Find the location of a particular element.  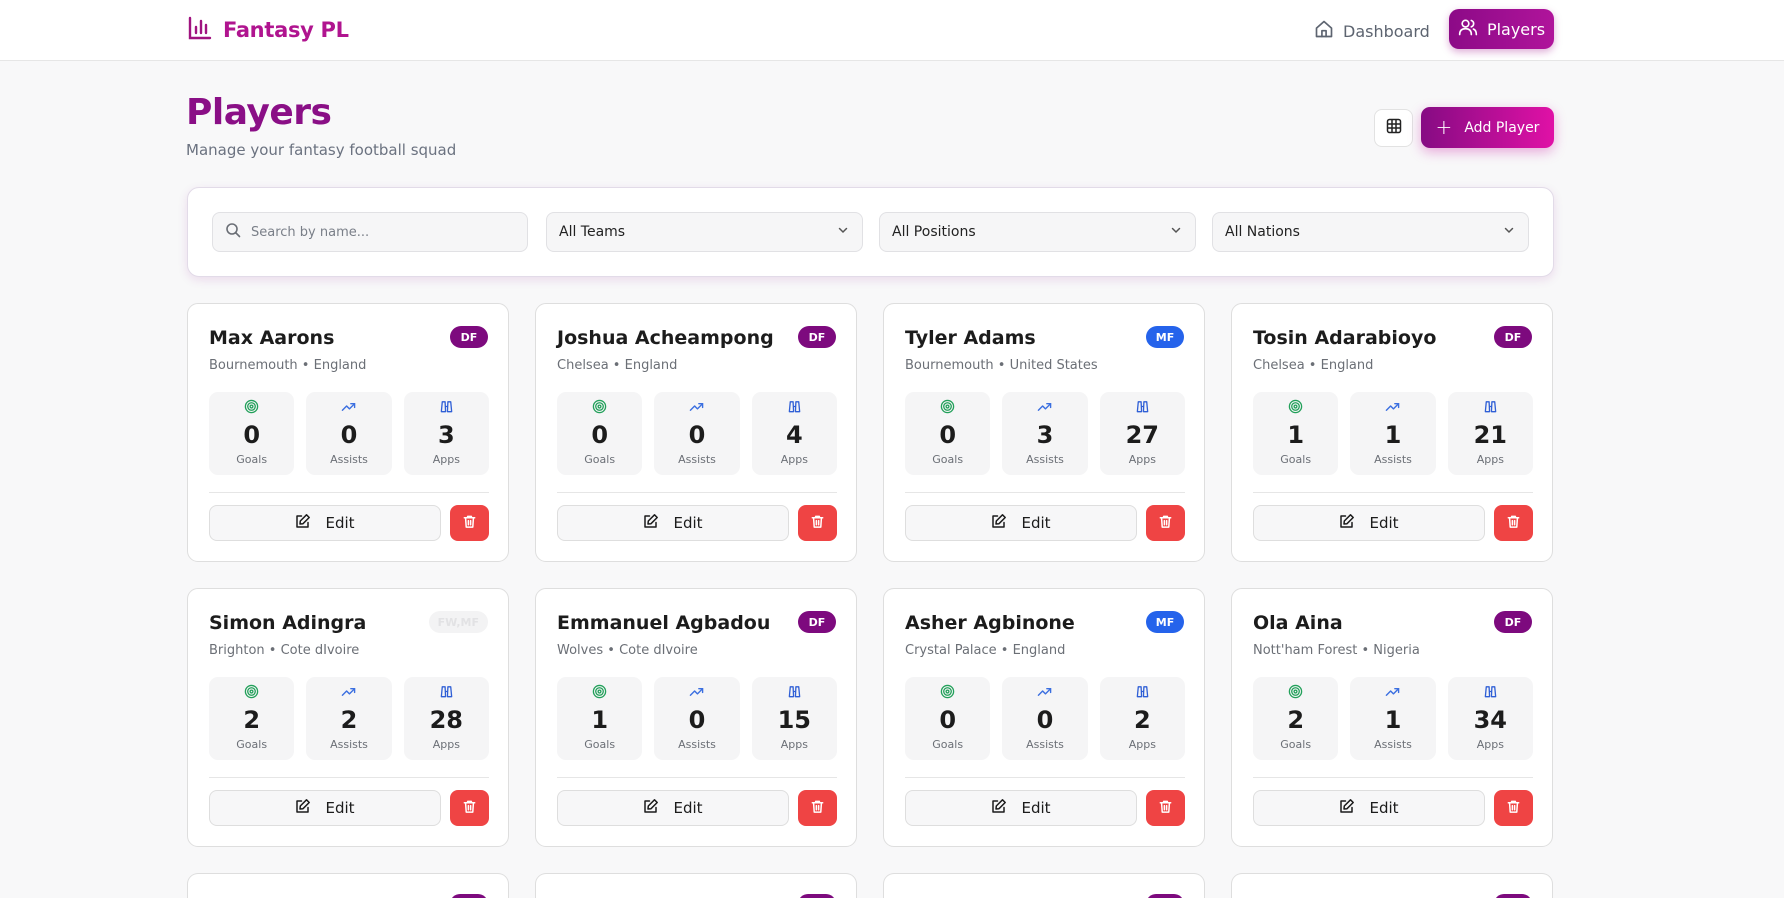

stat-goals: 2 Goals is located at coordinates (1296, 718).